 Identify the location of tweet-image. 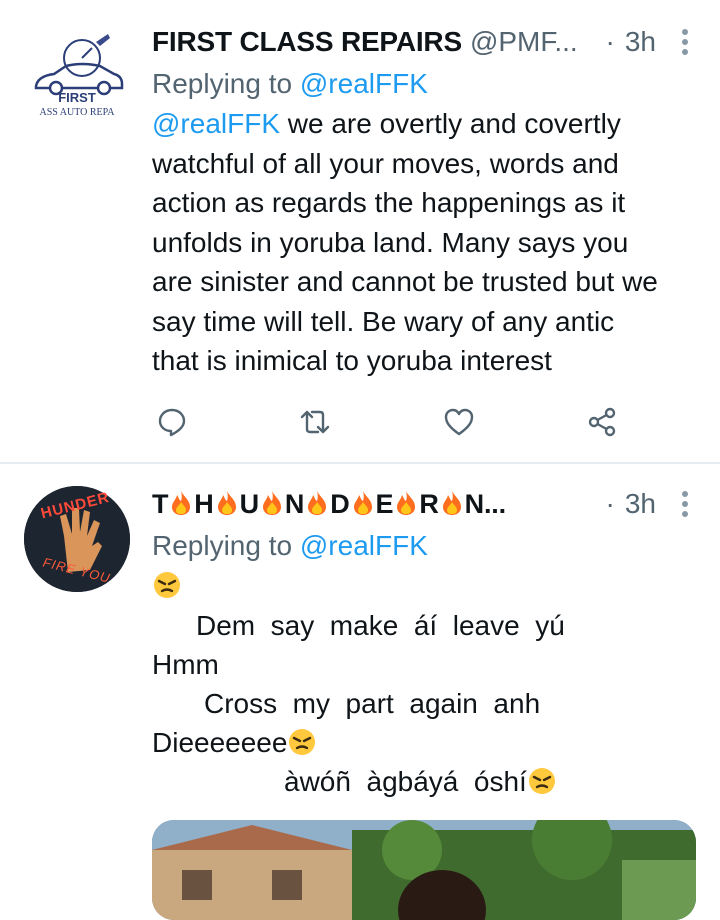
(424, 870).